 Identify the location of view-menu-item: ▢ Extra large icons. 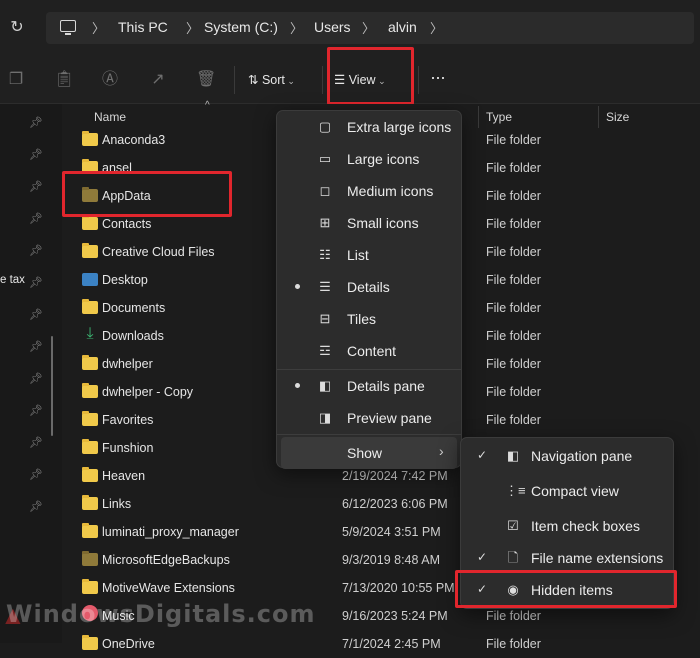
(369, 127).